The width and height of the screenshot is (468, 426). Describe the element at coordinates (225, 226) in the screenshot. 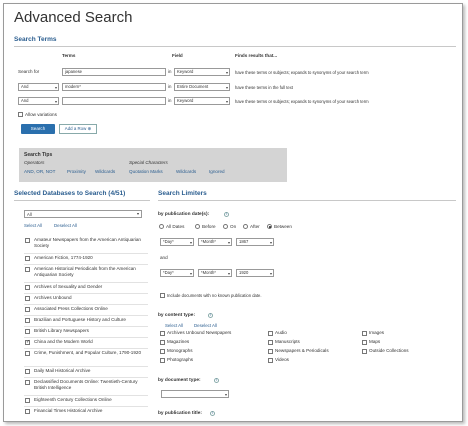

I see `date-radio-on` at that location.